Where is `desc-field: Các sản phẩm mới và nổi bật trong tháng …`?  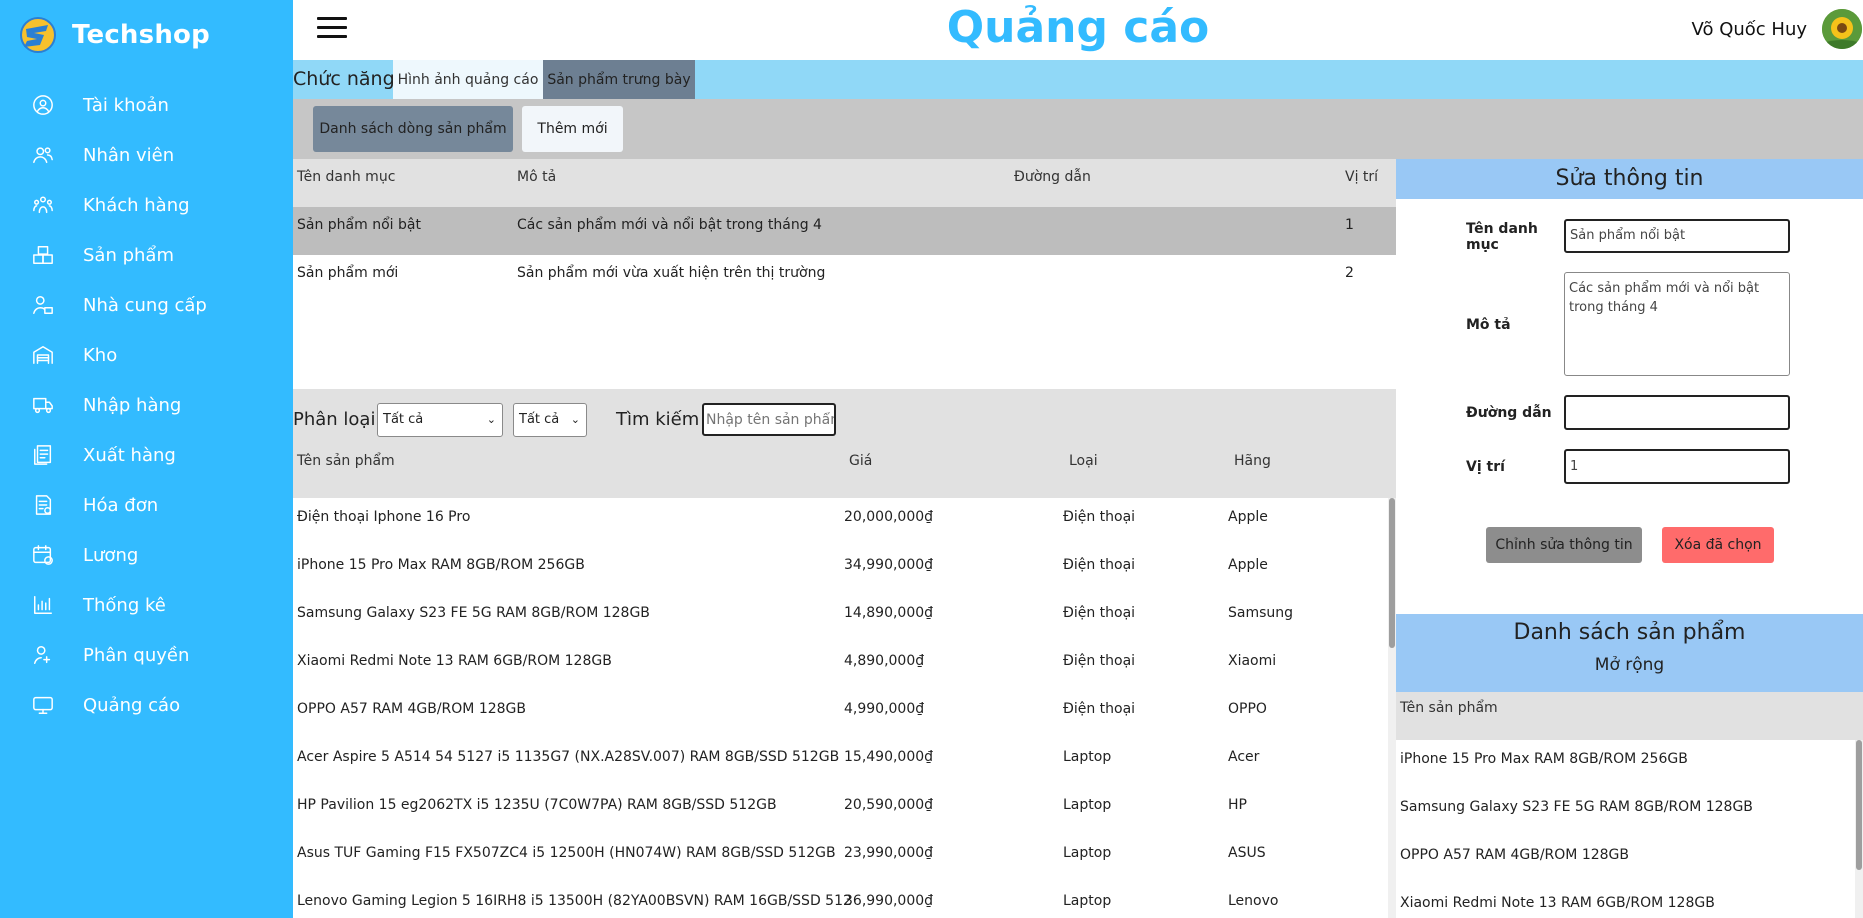 desc-field: Các sản phẩm mới và nổi bật trong tháng … is located at coordinates (1677, 324).